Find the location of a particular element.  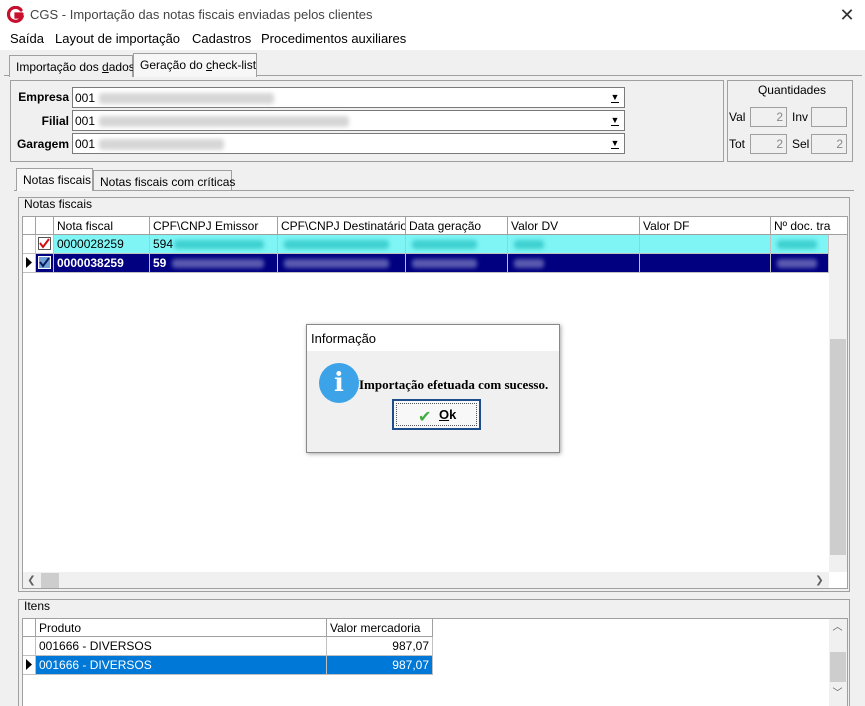

col-cpf-destinatario: CPF\CNPJ Destinatário is located at coordinates (342, 226).